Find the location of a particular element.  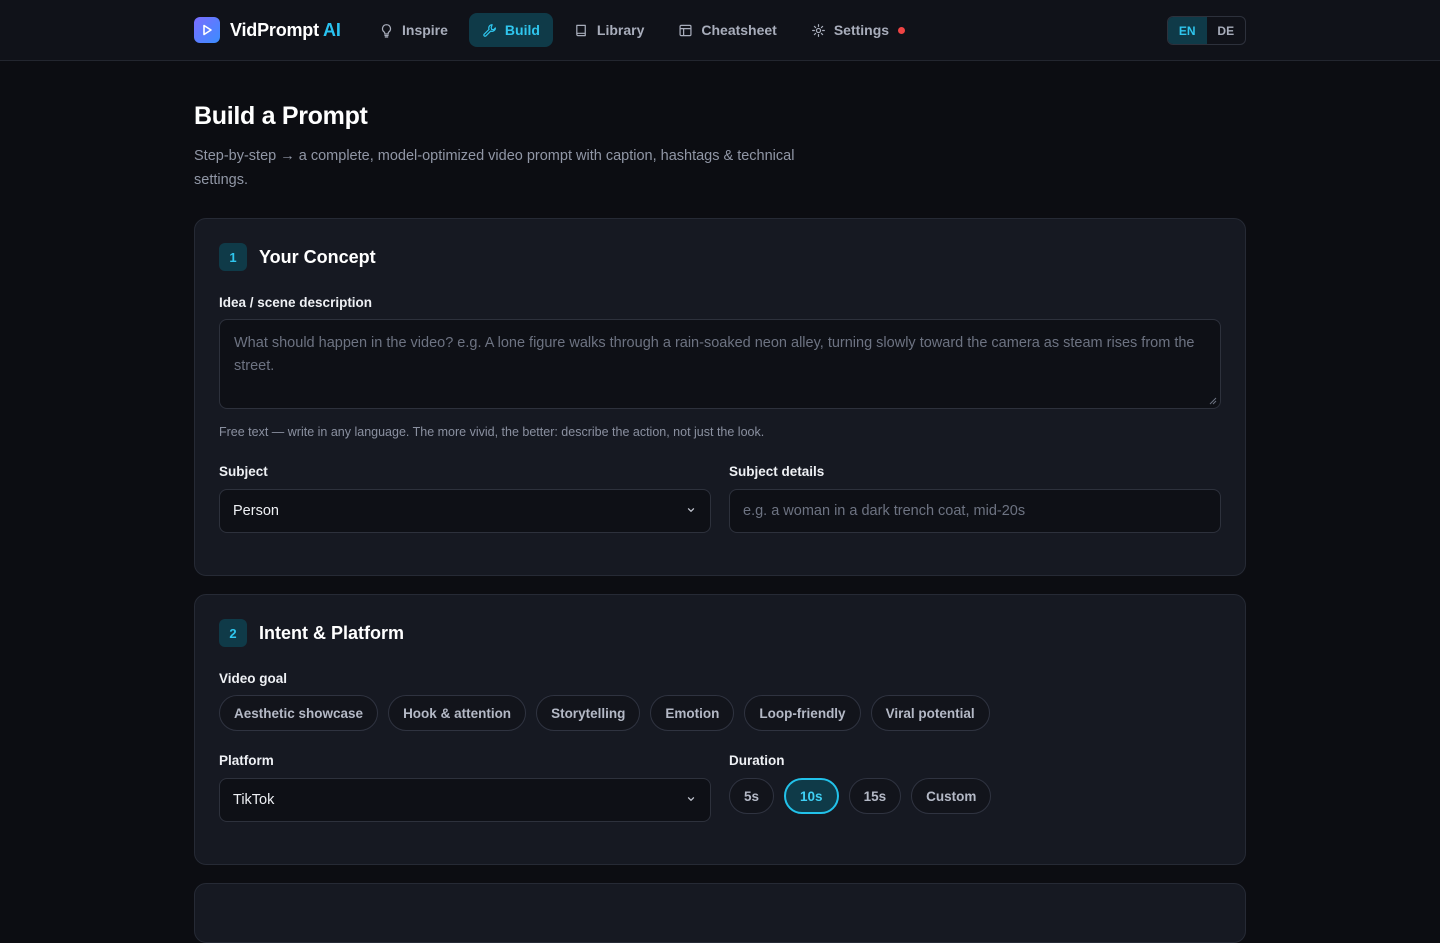

subject-value: Person is located at coordinates (256, 511).